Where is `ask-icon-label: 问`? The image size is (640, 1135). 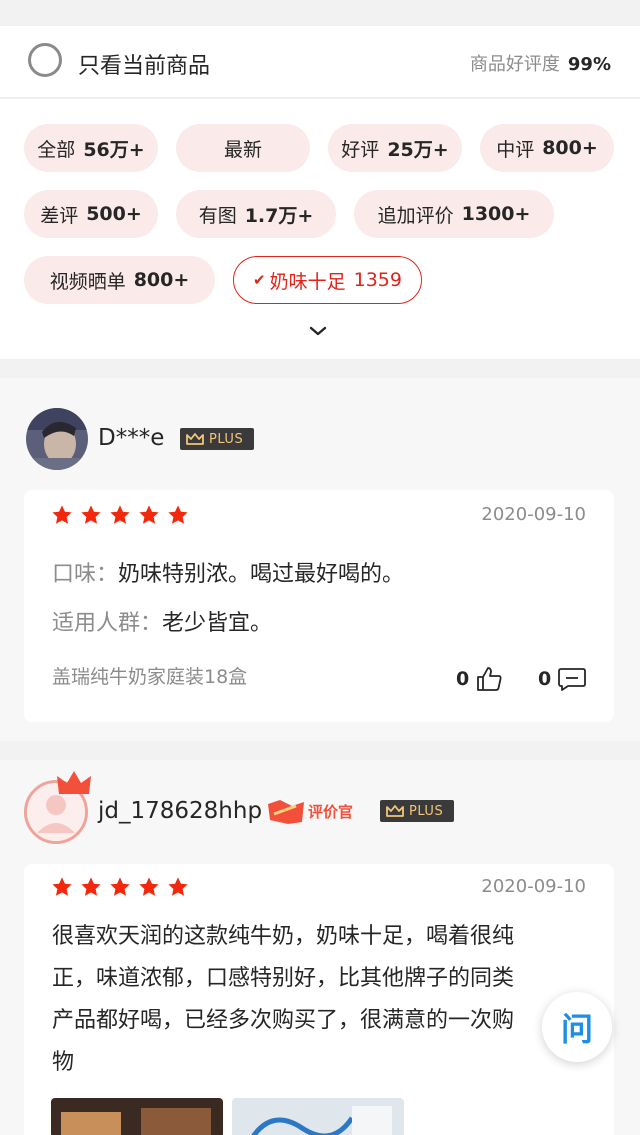
ask-icon-label: 问 is located at coordinates (576, 1029).